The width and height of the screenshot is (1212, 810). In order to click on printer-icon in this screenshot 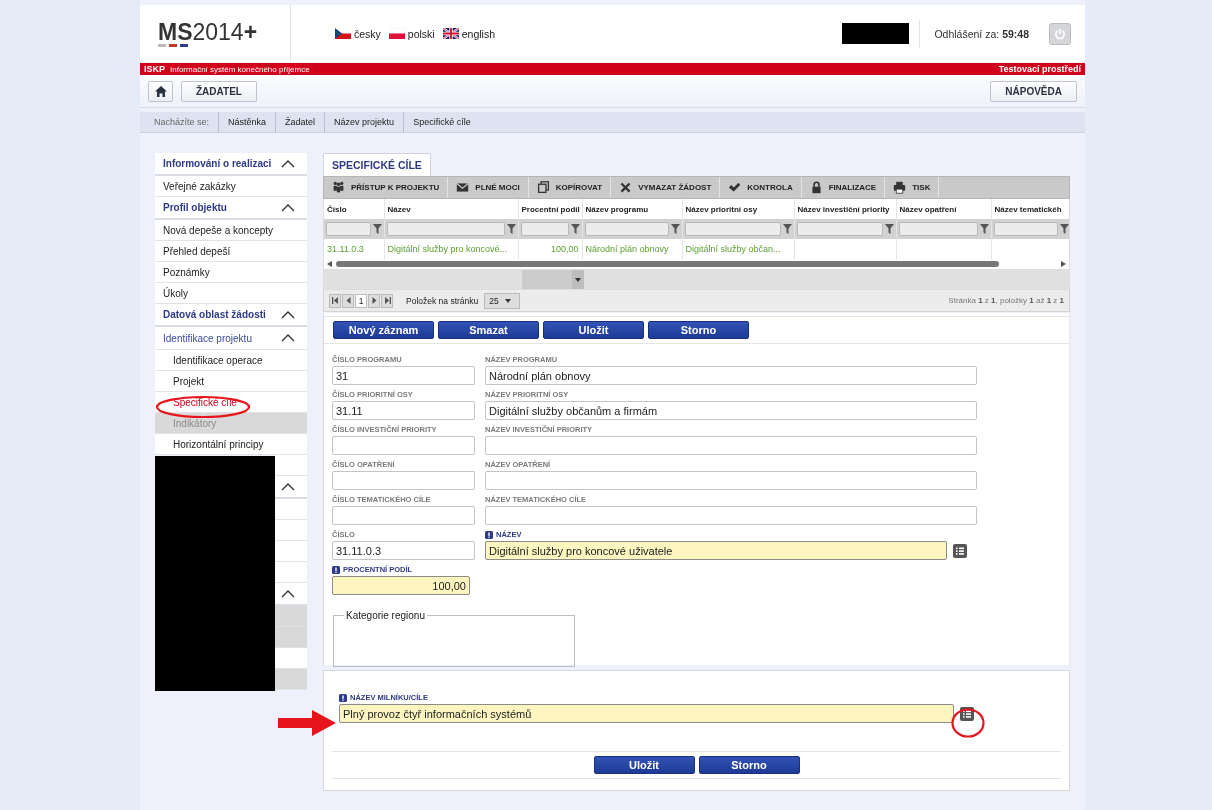, I will do `click(900, 187)`.